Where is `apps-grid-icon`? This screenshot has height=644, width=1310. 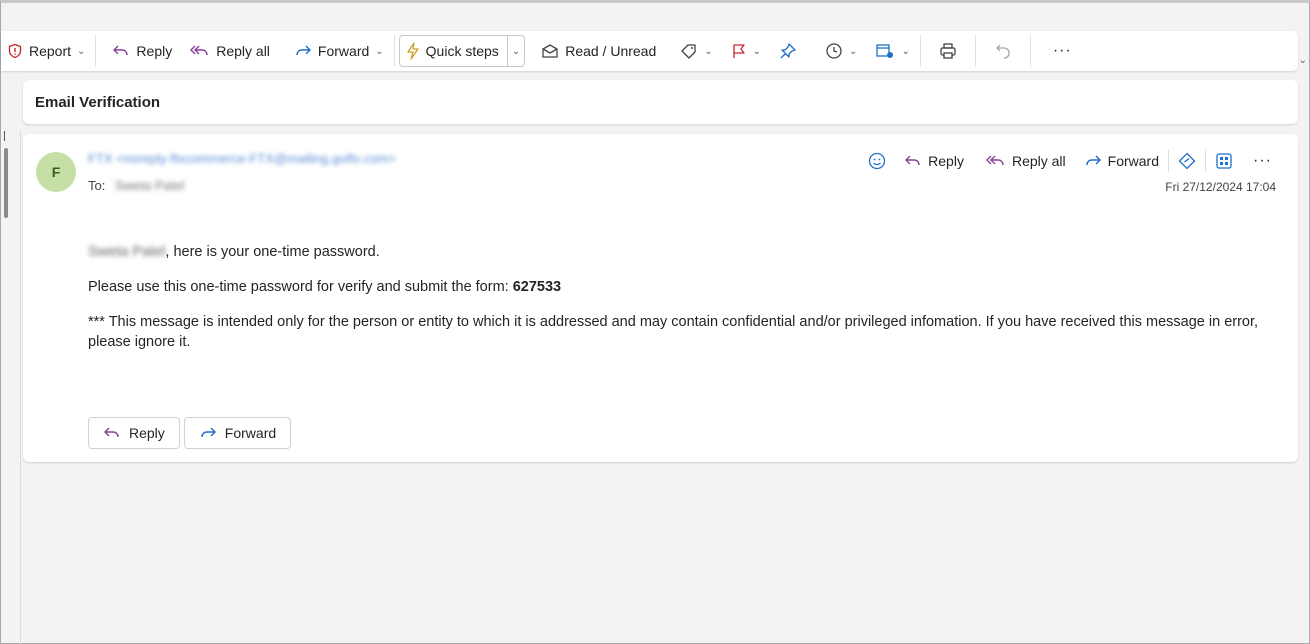 apps-grid-icon is located at coordinates (1224, 161).